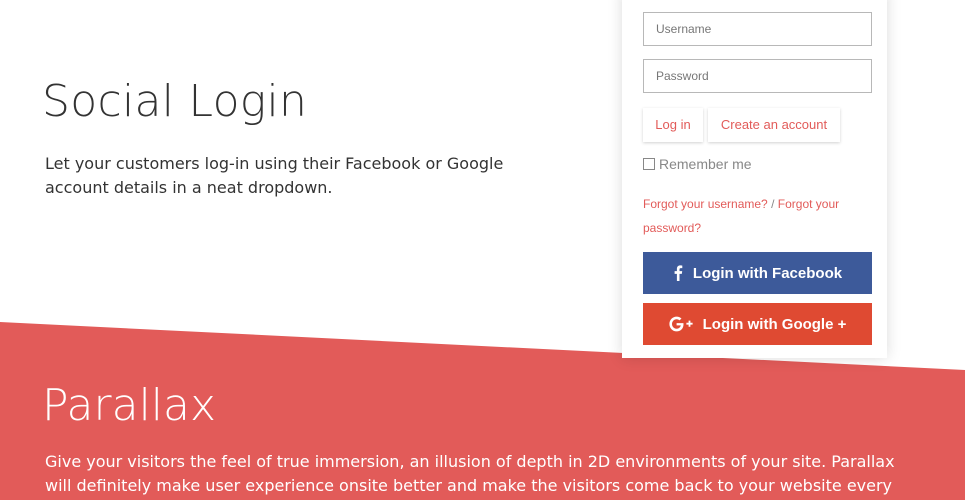 This screenshot has width=965, height=500. I want to click on password-input, so click(757, 76).